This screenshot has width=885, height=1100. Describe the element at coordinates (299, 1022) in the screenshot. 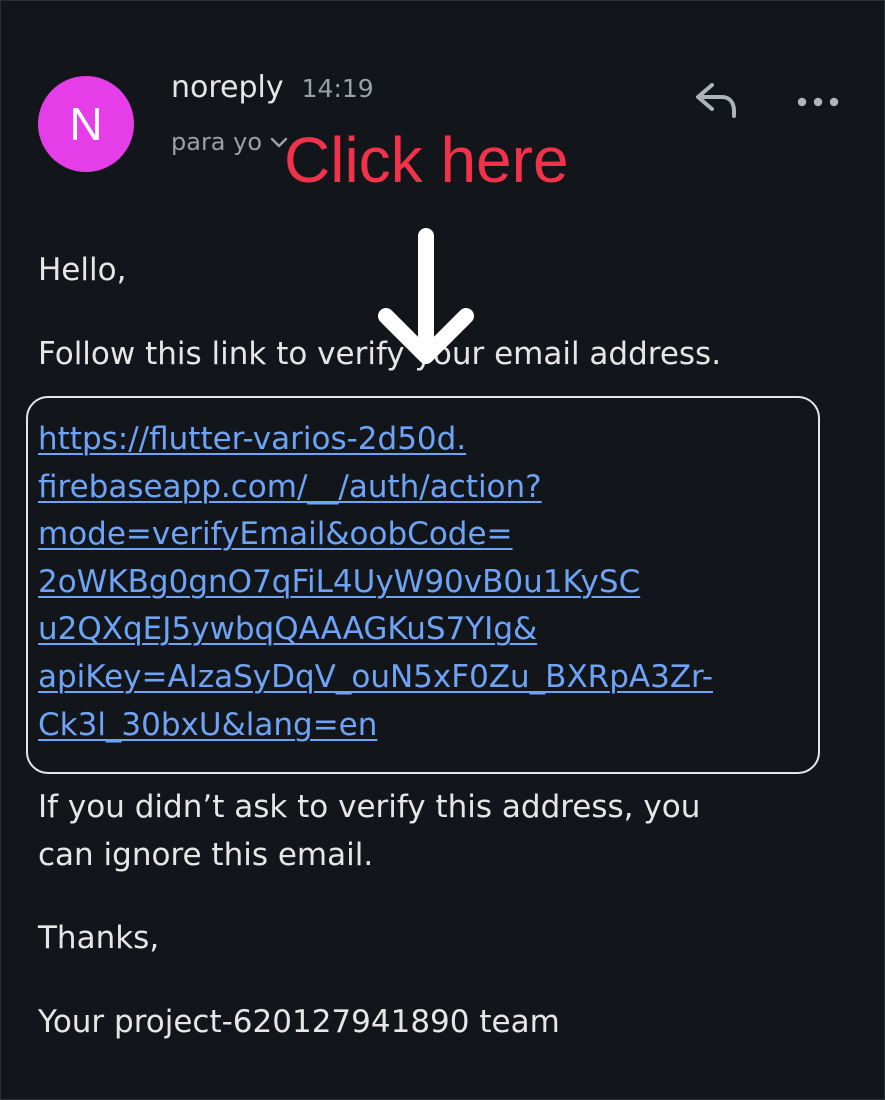

I see `signoff-text: Your project-620127941890 team` at that location.